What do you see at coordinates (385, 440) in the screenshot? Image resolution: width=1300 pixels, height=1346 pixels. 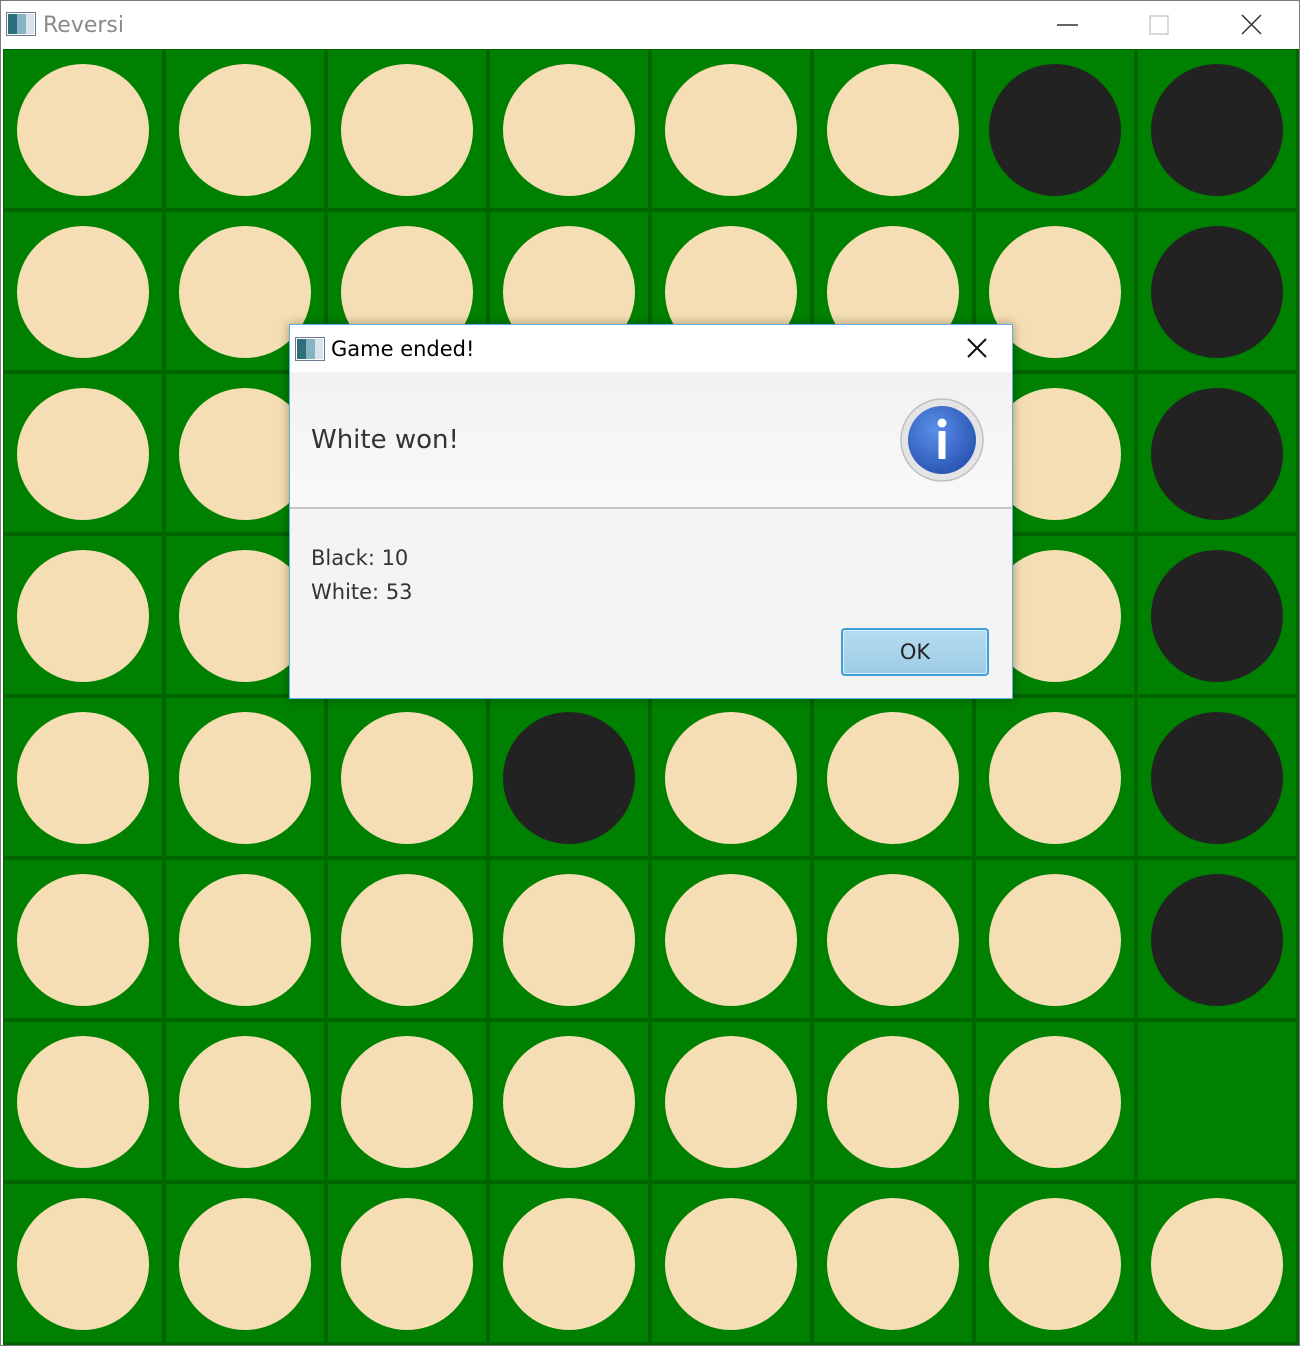 I see `dialog-header-text: White won!` at bounding box center [385, 440].